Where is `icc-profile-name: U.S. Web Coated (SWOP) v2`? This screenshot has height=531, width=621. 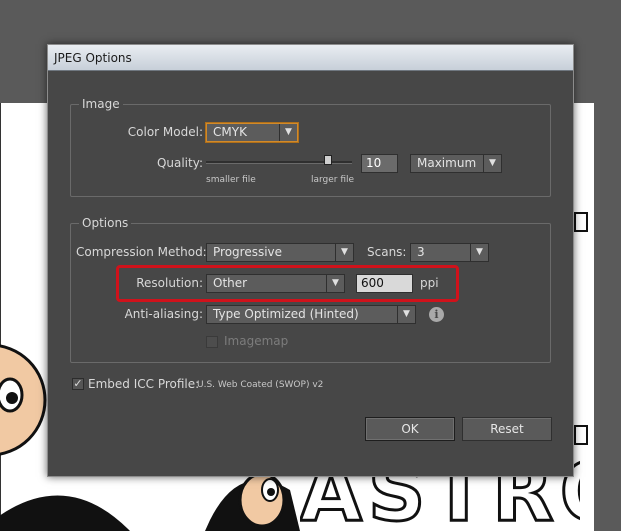
icc-profile-name: U.S. Web Coated (SWOP) v2 is located at coordinates (260, 385).